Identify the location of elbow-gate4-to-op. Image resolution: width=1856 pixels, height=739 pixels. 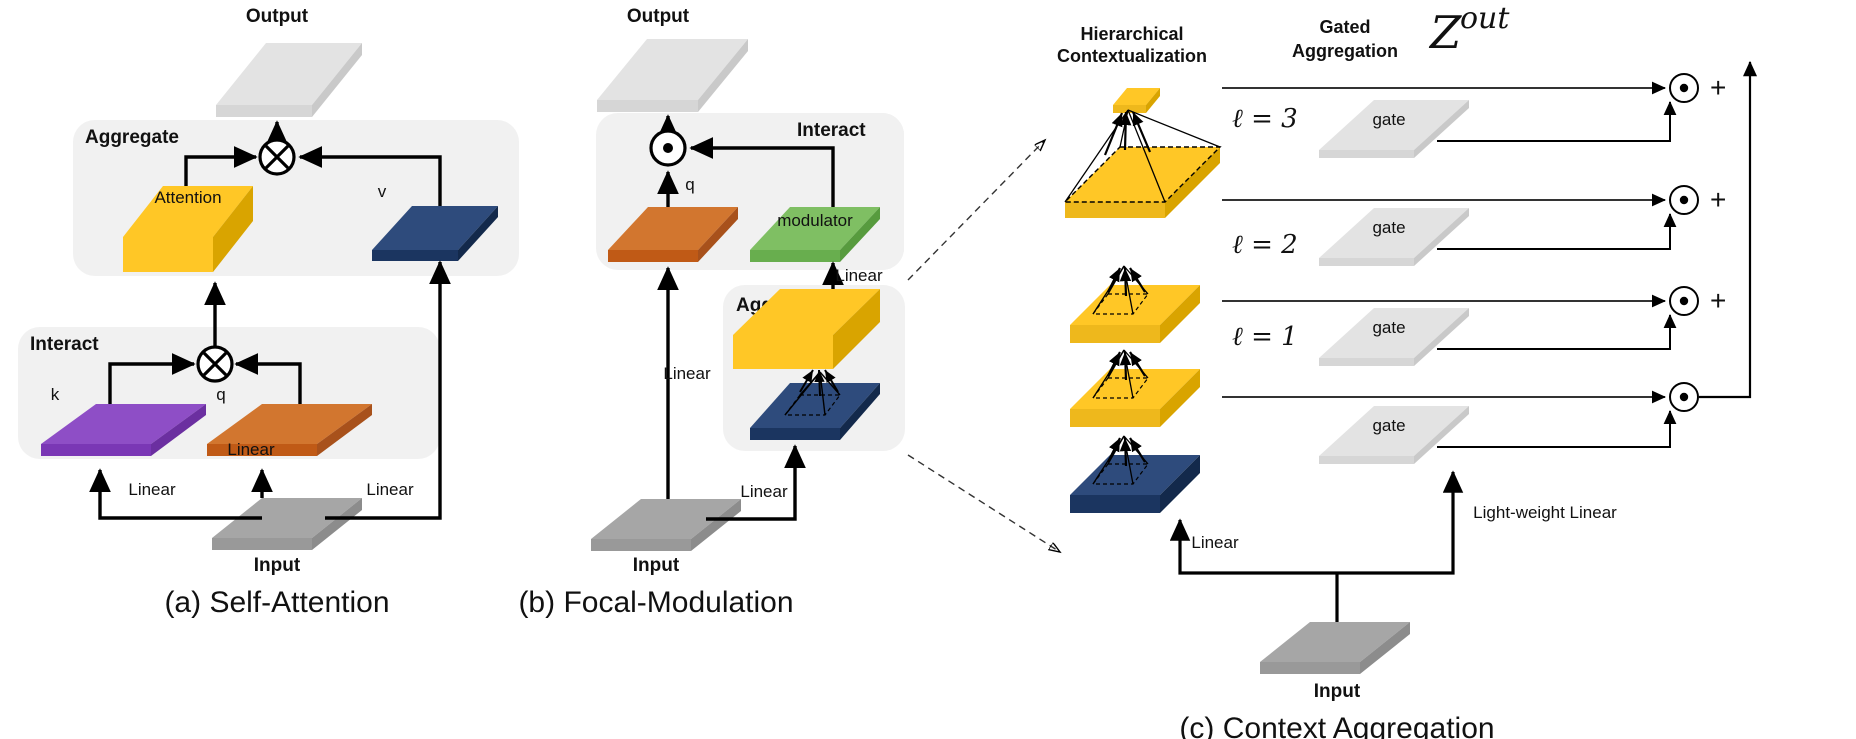
(1557, 429).